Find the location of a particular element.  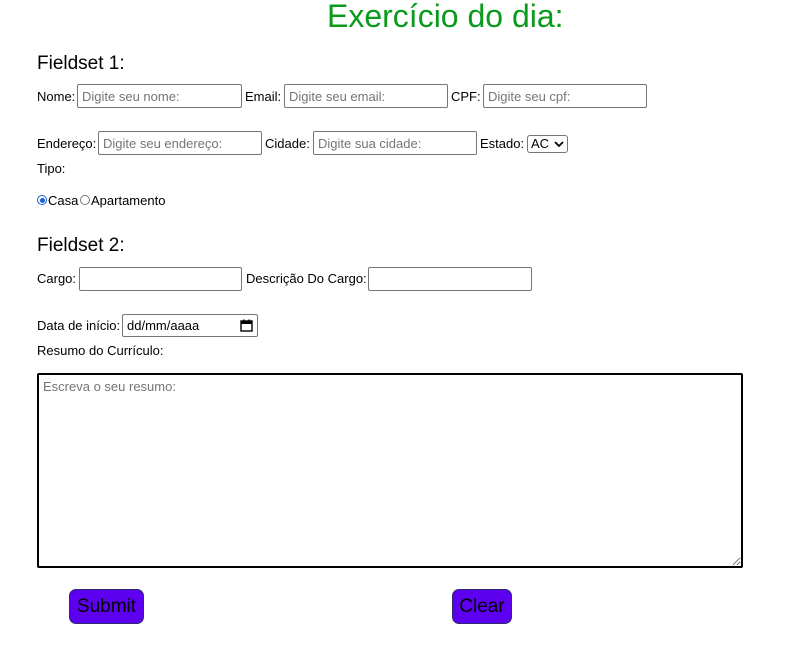

email-label: Email: is located at coordinates (263, 96).